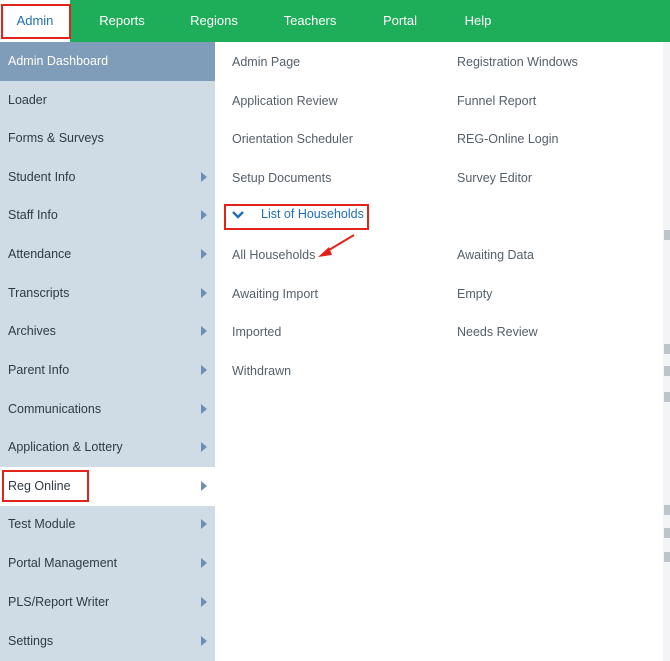 The height and width of the screenshot is (661, 670). I want to click on link-withdrawn: Withdrawn, so click(261, 371).